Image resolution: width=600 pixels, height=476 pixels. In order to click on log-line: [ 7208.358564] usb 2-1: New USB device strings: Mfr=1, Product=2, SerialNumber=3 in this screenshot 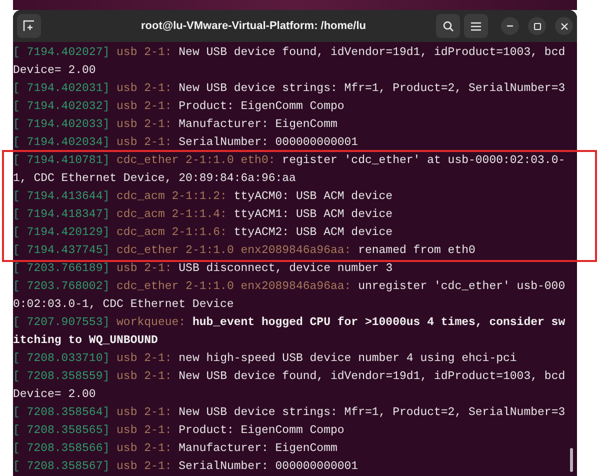, I will do `click(289, 413)`.